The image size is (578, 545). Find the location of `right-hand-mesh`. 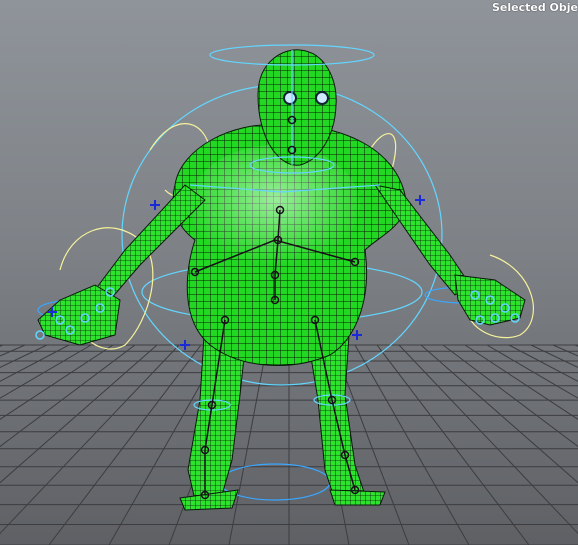

right-hand-mesh is located at coordinates (490, 300).